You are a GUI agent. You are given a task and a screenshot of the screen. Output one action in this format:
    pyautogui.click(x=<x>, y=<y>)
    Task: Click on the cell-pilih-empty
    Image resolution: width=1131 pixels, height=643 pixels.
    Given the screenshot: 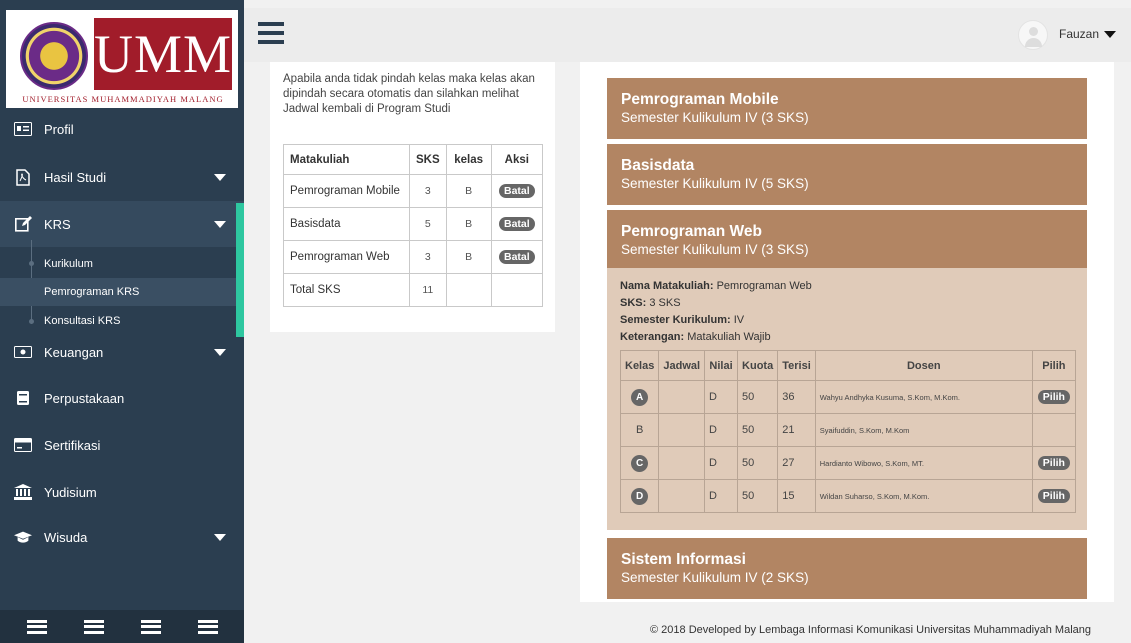 What is the action you would take?
    pyautogui.click(x=1054, y=430)
    